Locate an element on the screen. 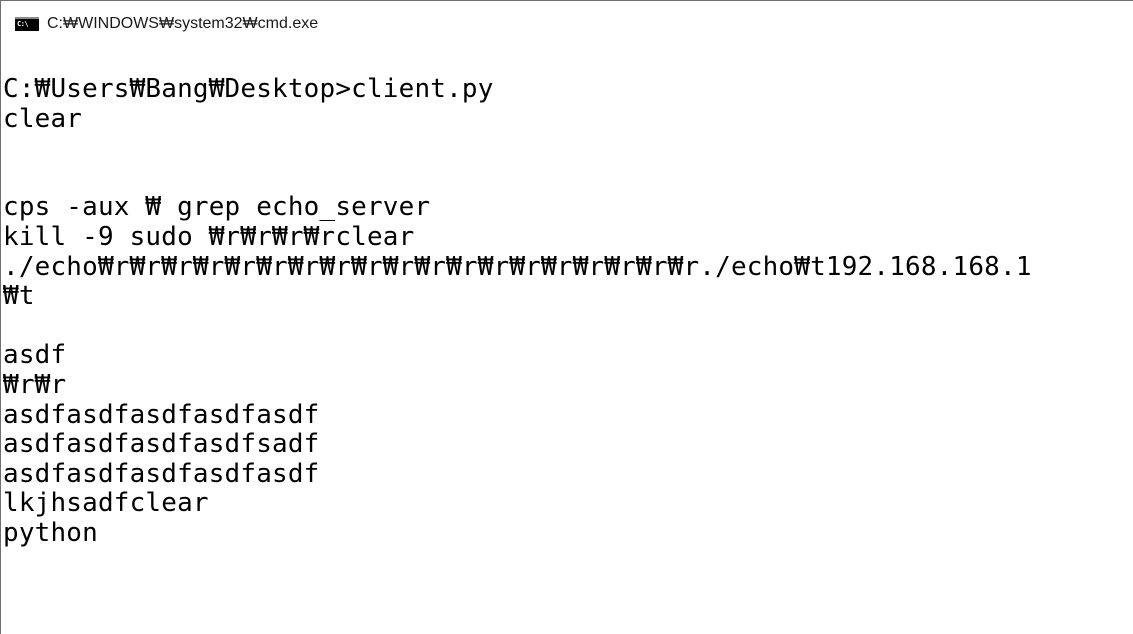  window-title: C:₩WINDOWS₩system32₩cmd.exe is located at coordinates (183, 23).